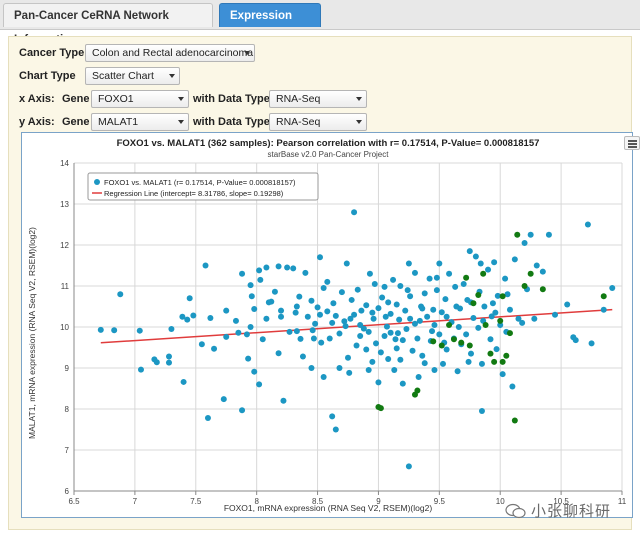 Image resolution: width=640 pixels, height=536 pixels. I want to click on x-data-type-value: RNA-Seq, so click(298, 99).